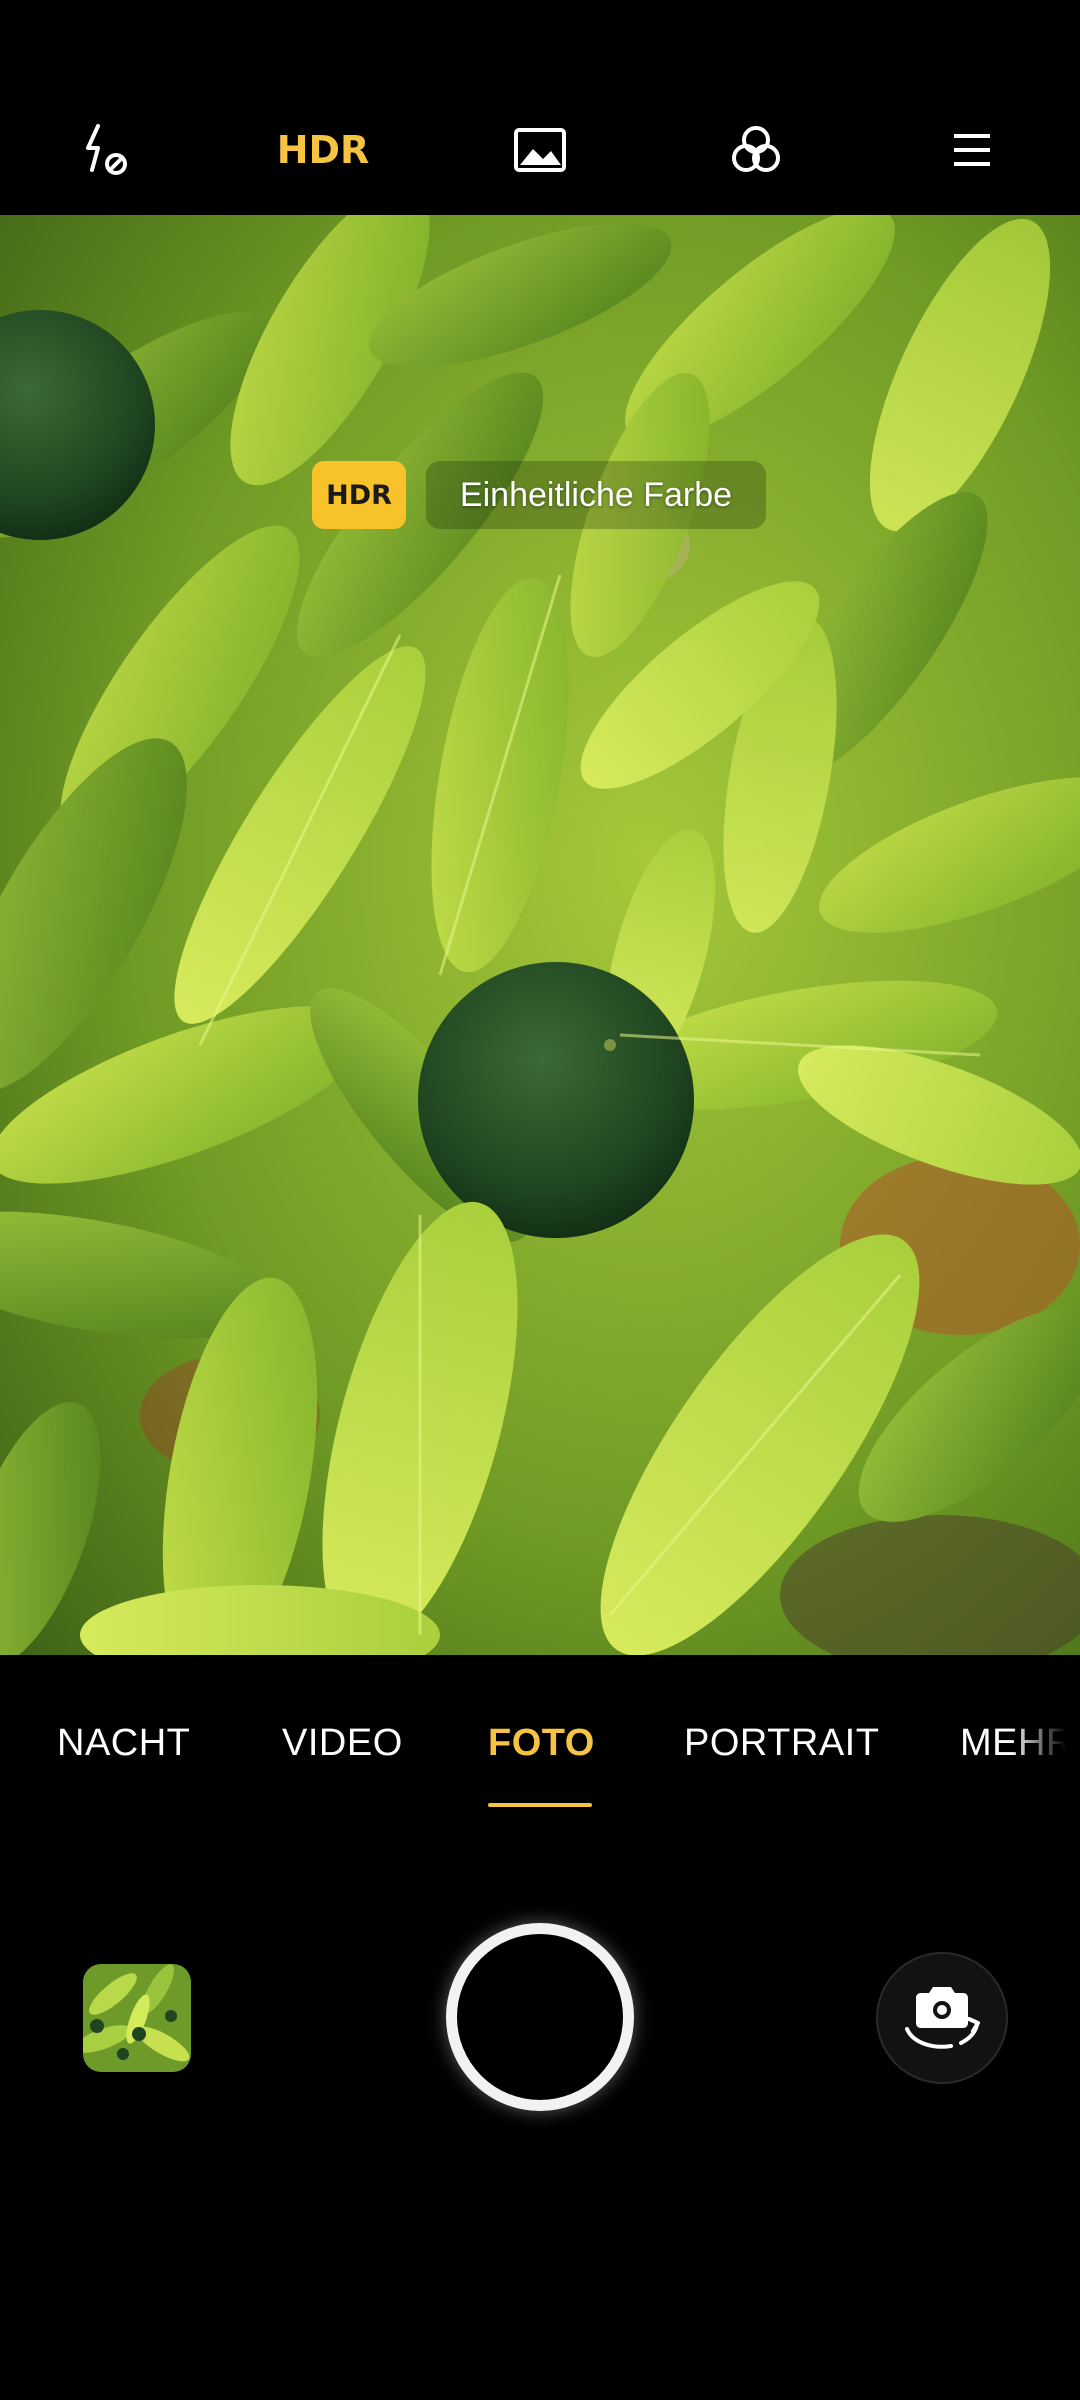 The image size is (1080, 2400). I want to click on switch-camera-button, so click(942, 2018).